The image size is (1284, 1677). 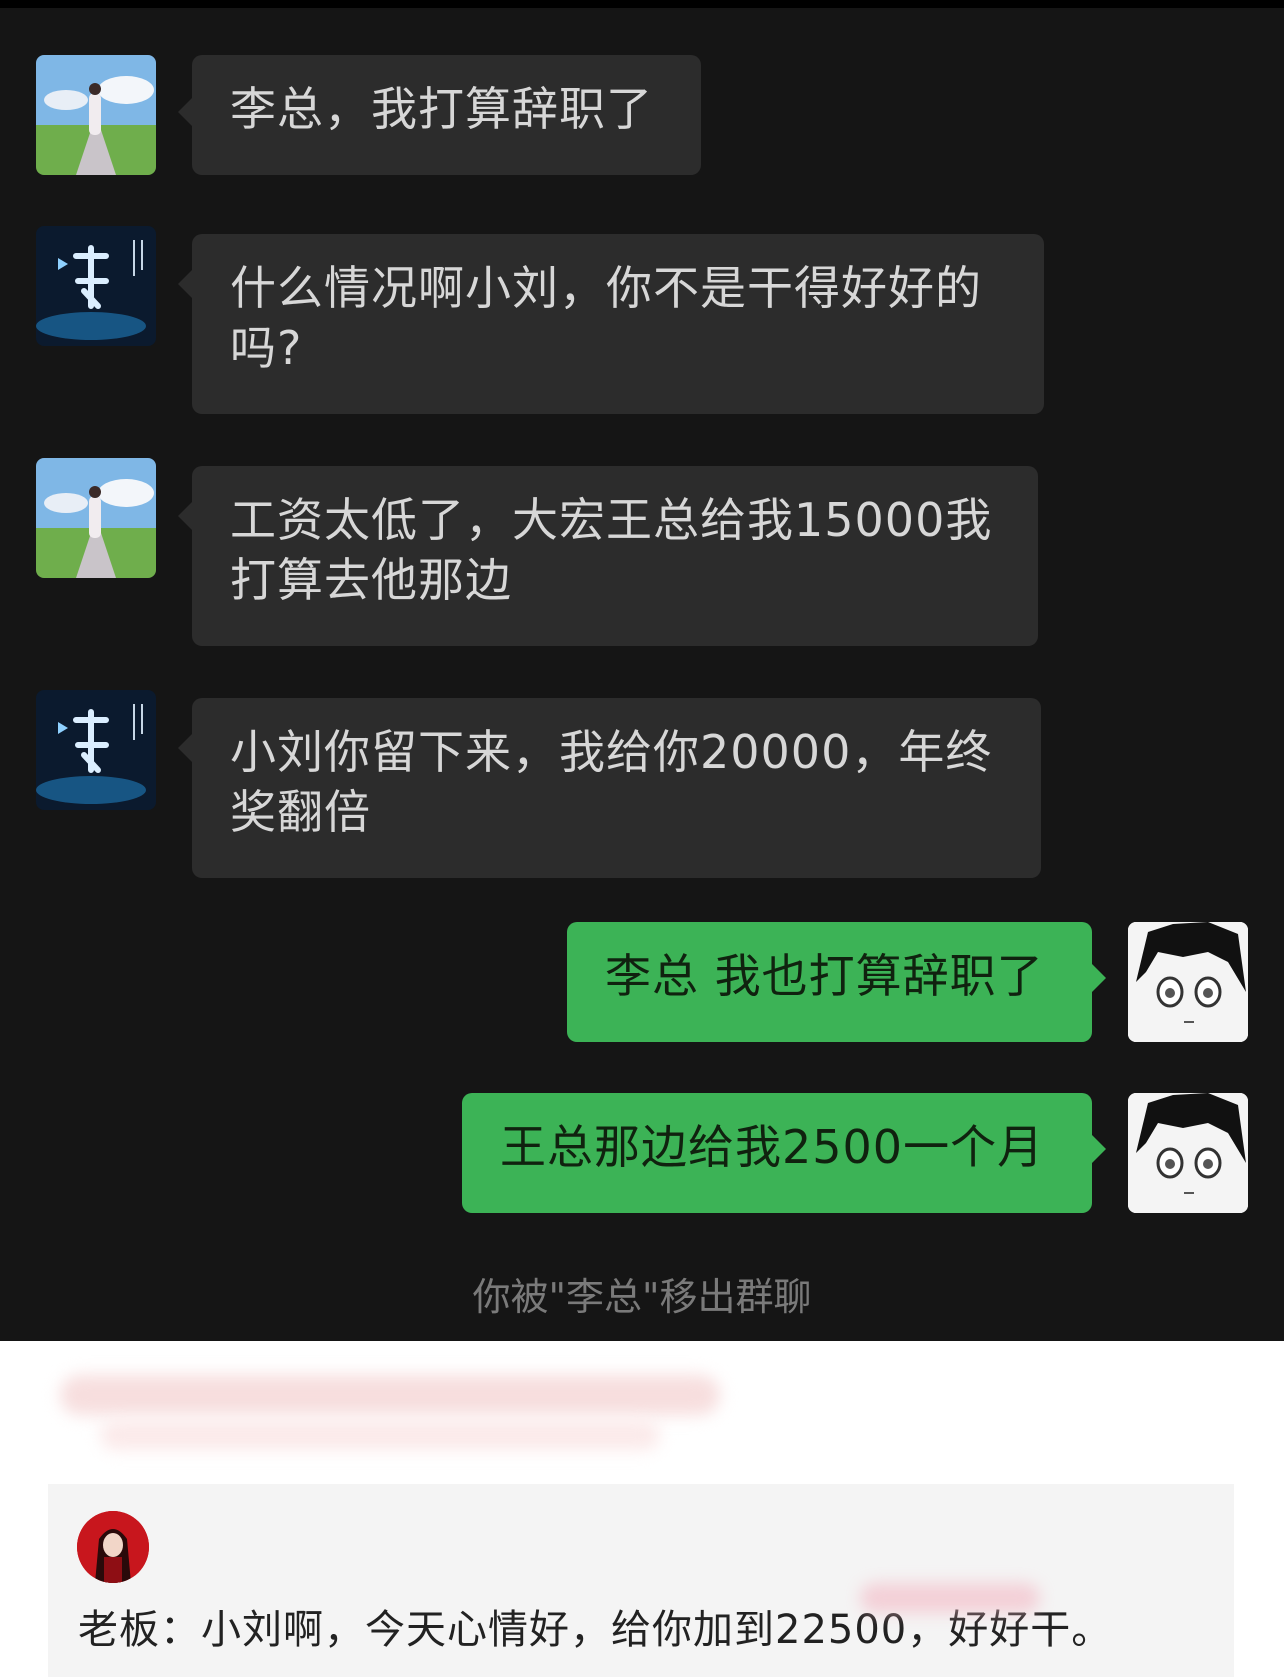 I want to click on message-bubble-incoming: 小刘你留下来，我给你20000，年终奖翻倍, so click(x=616, y=788).